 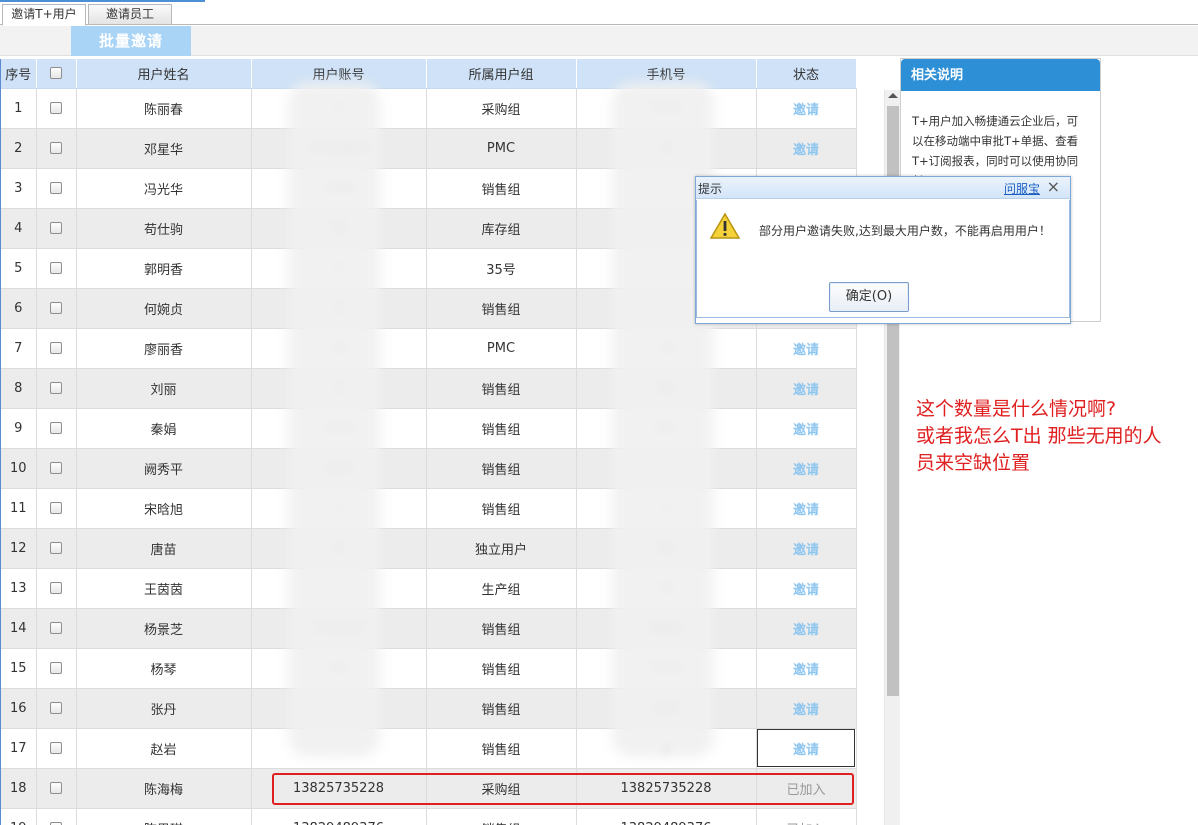 I want to click on table-row: 9秦娟2459销售组391邀请, so click(x=429, y=428).